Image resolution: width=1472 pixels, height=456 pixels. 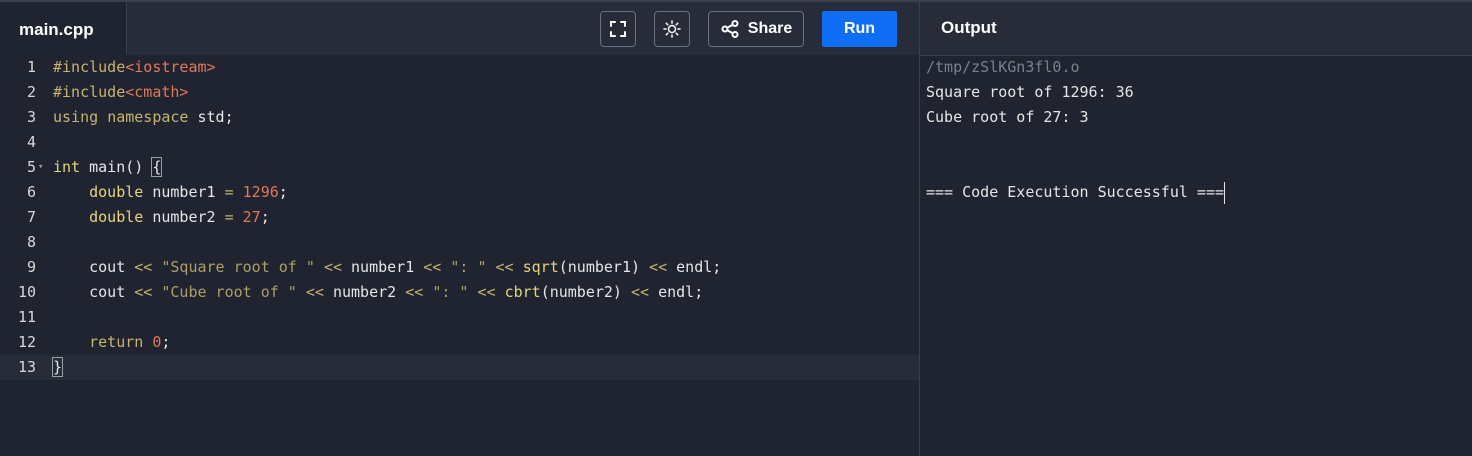 I want to click on line-number: 8, so click(x=31, y=242).